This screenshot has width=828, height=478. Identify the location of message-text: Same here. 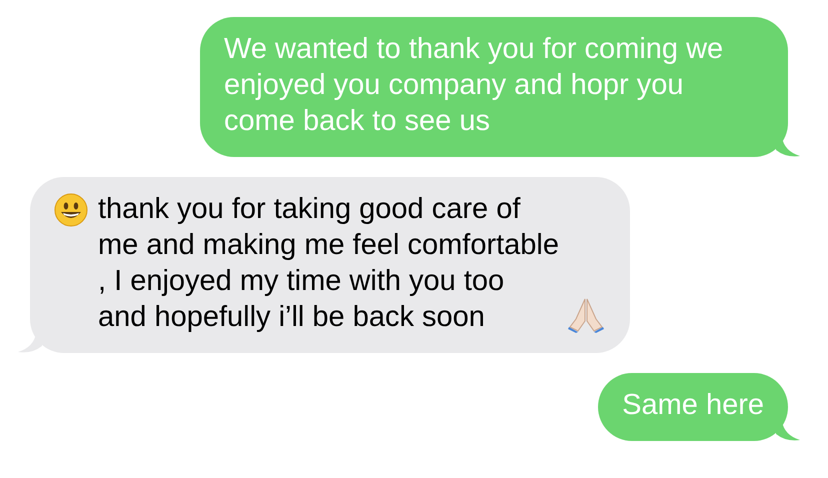
(693, 405).